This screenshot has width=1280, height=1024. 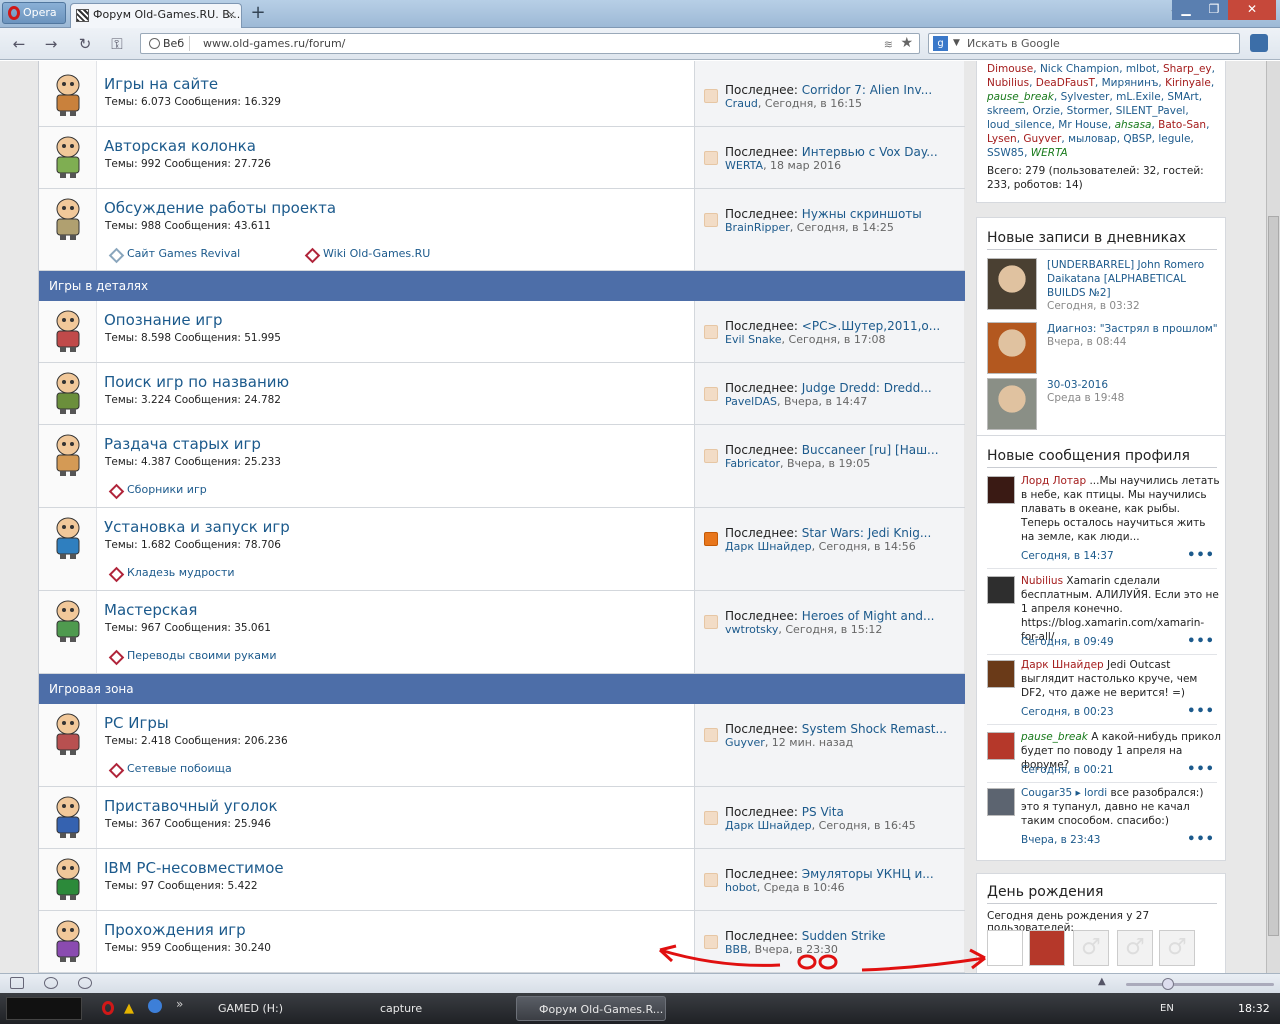 What do you see at coordinates (1187, 69) in the screenshot?
I see `online-user-link: Sharp_ey` at bounding box center [1187, 69].